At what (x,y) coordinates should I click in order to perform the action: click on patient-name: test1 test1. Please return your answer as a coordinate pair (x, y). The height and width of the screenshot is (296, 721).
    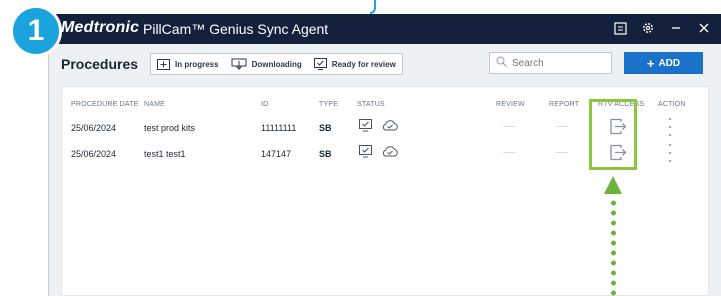
    Looking at the image, I should click on (165, 154).